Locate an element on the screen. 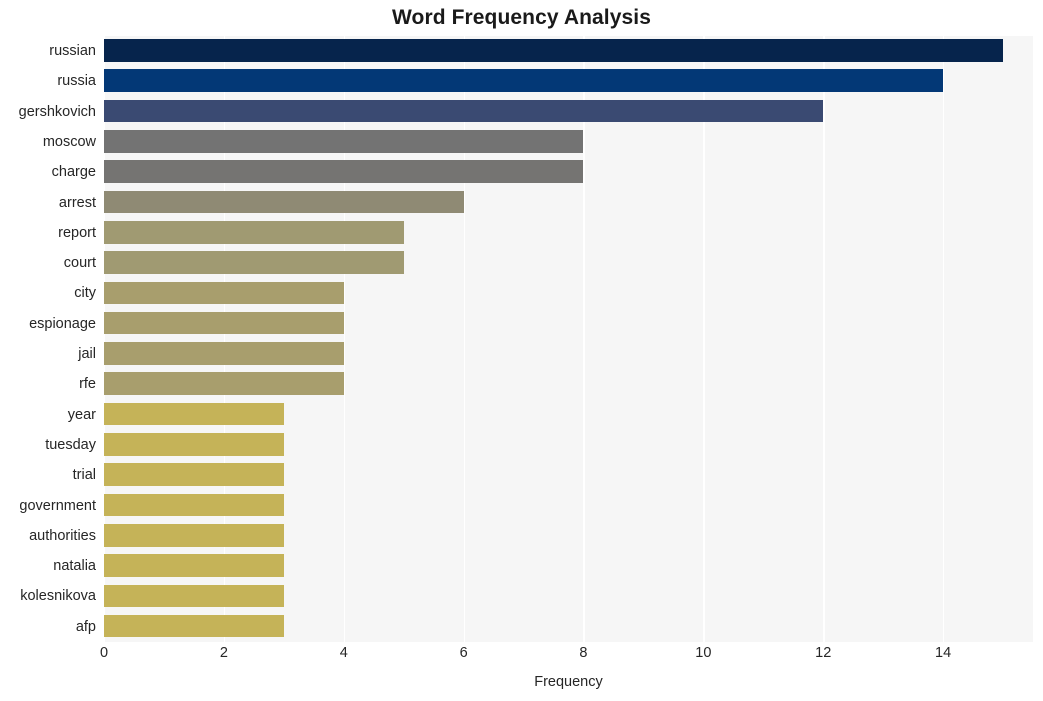  bar-russia is located at coordinates (524, 81).